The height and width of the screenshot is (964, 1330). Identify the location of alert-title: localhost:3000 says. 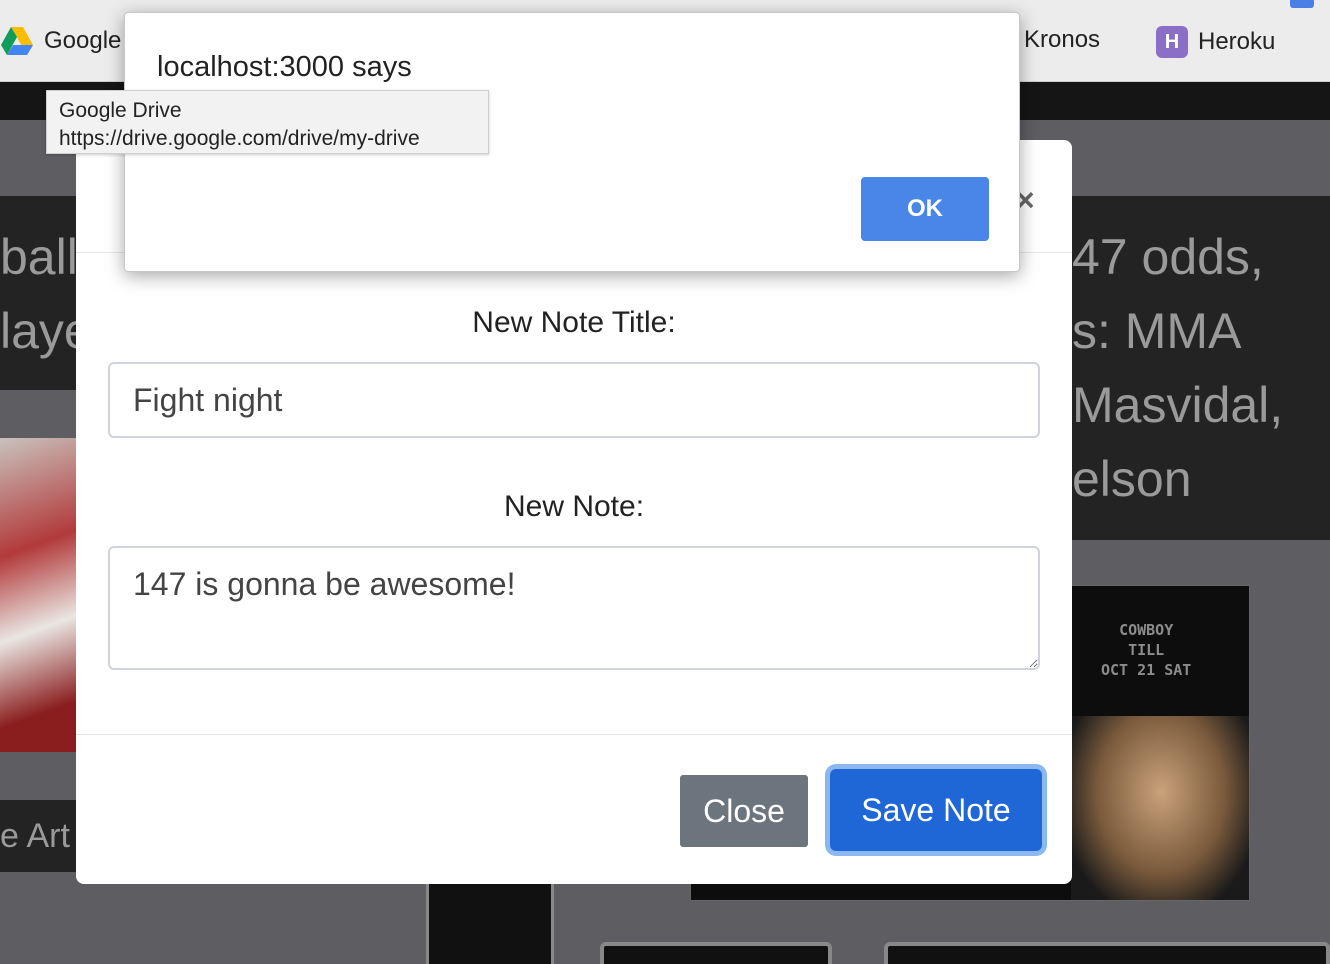
(284, 67).